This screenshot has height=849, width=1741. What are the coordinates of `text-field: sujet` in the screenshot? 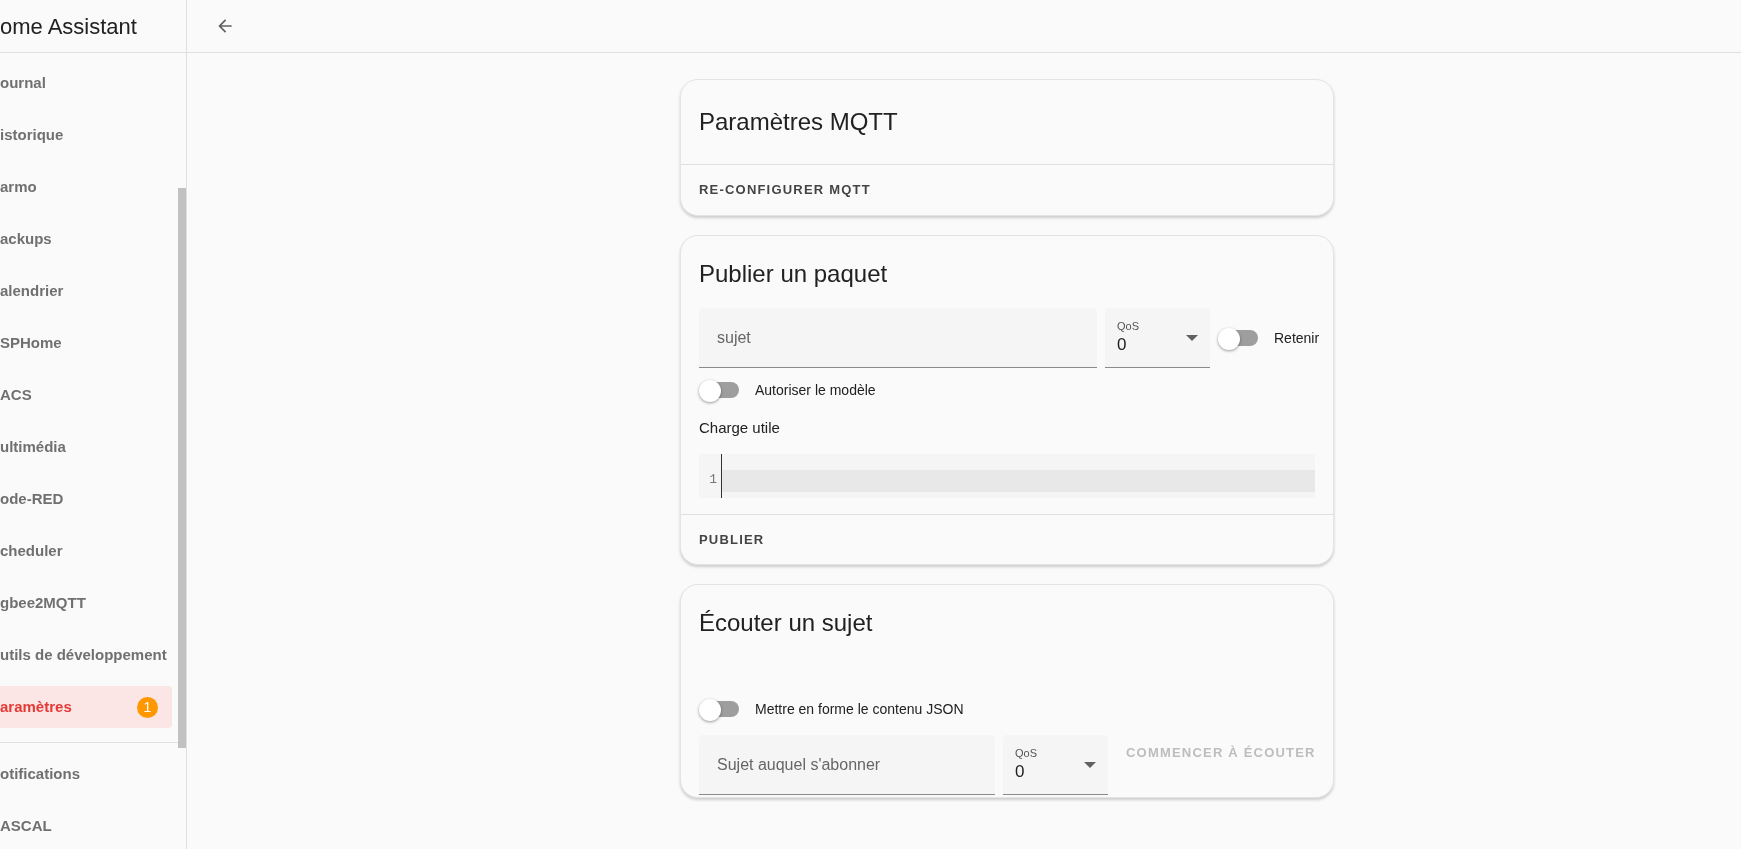 It's located at (898, 338).